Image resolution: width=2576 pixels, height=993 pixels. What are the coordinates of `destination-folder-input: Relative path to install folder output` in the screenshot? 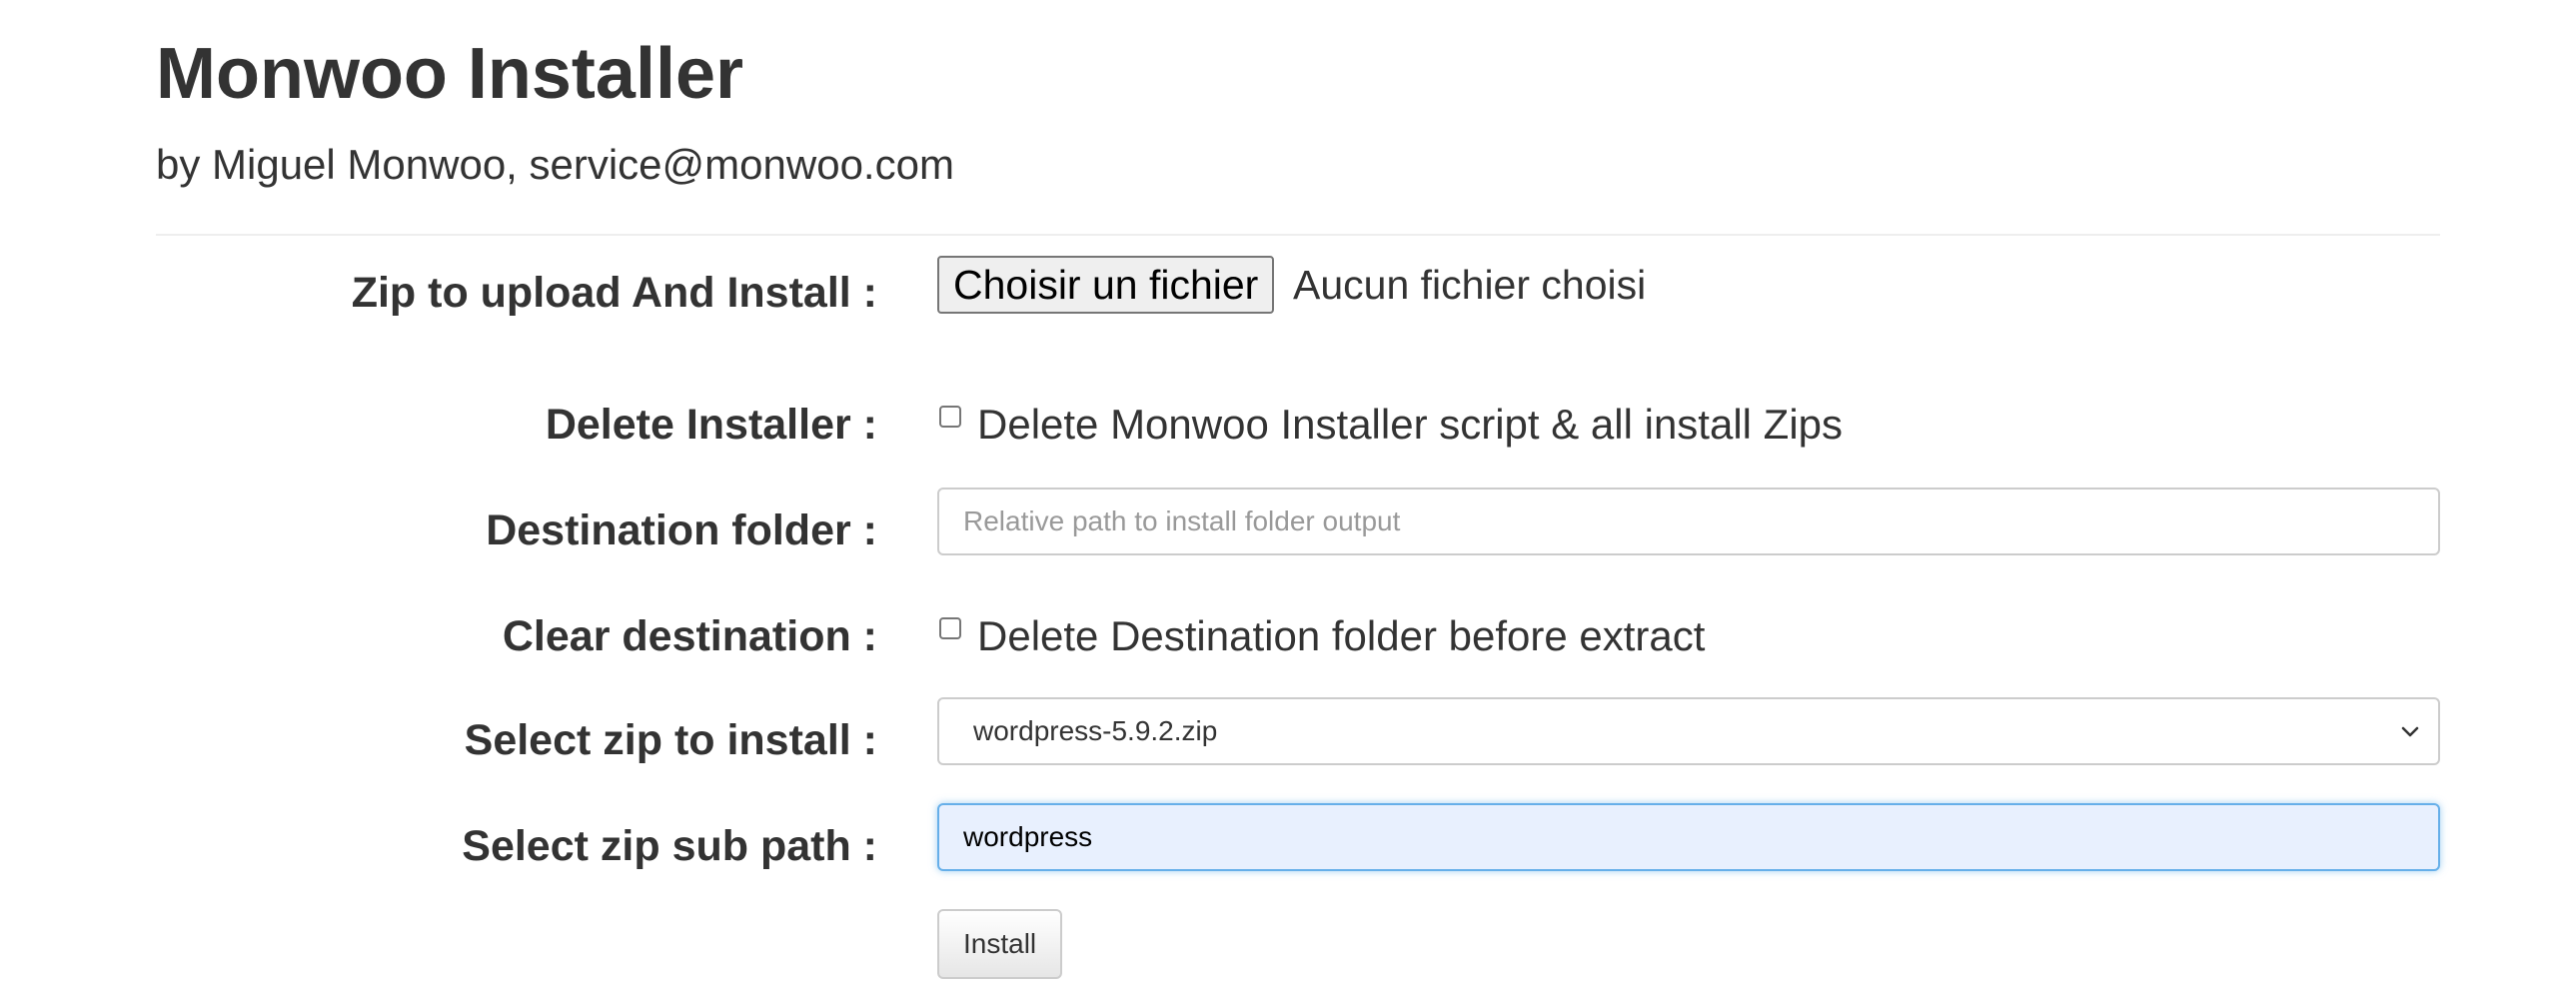 It's located at (1688, 521).